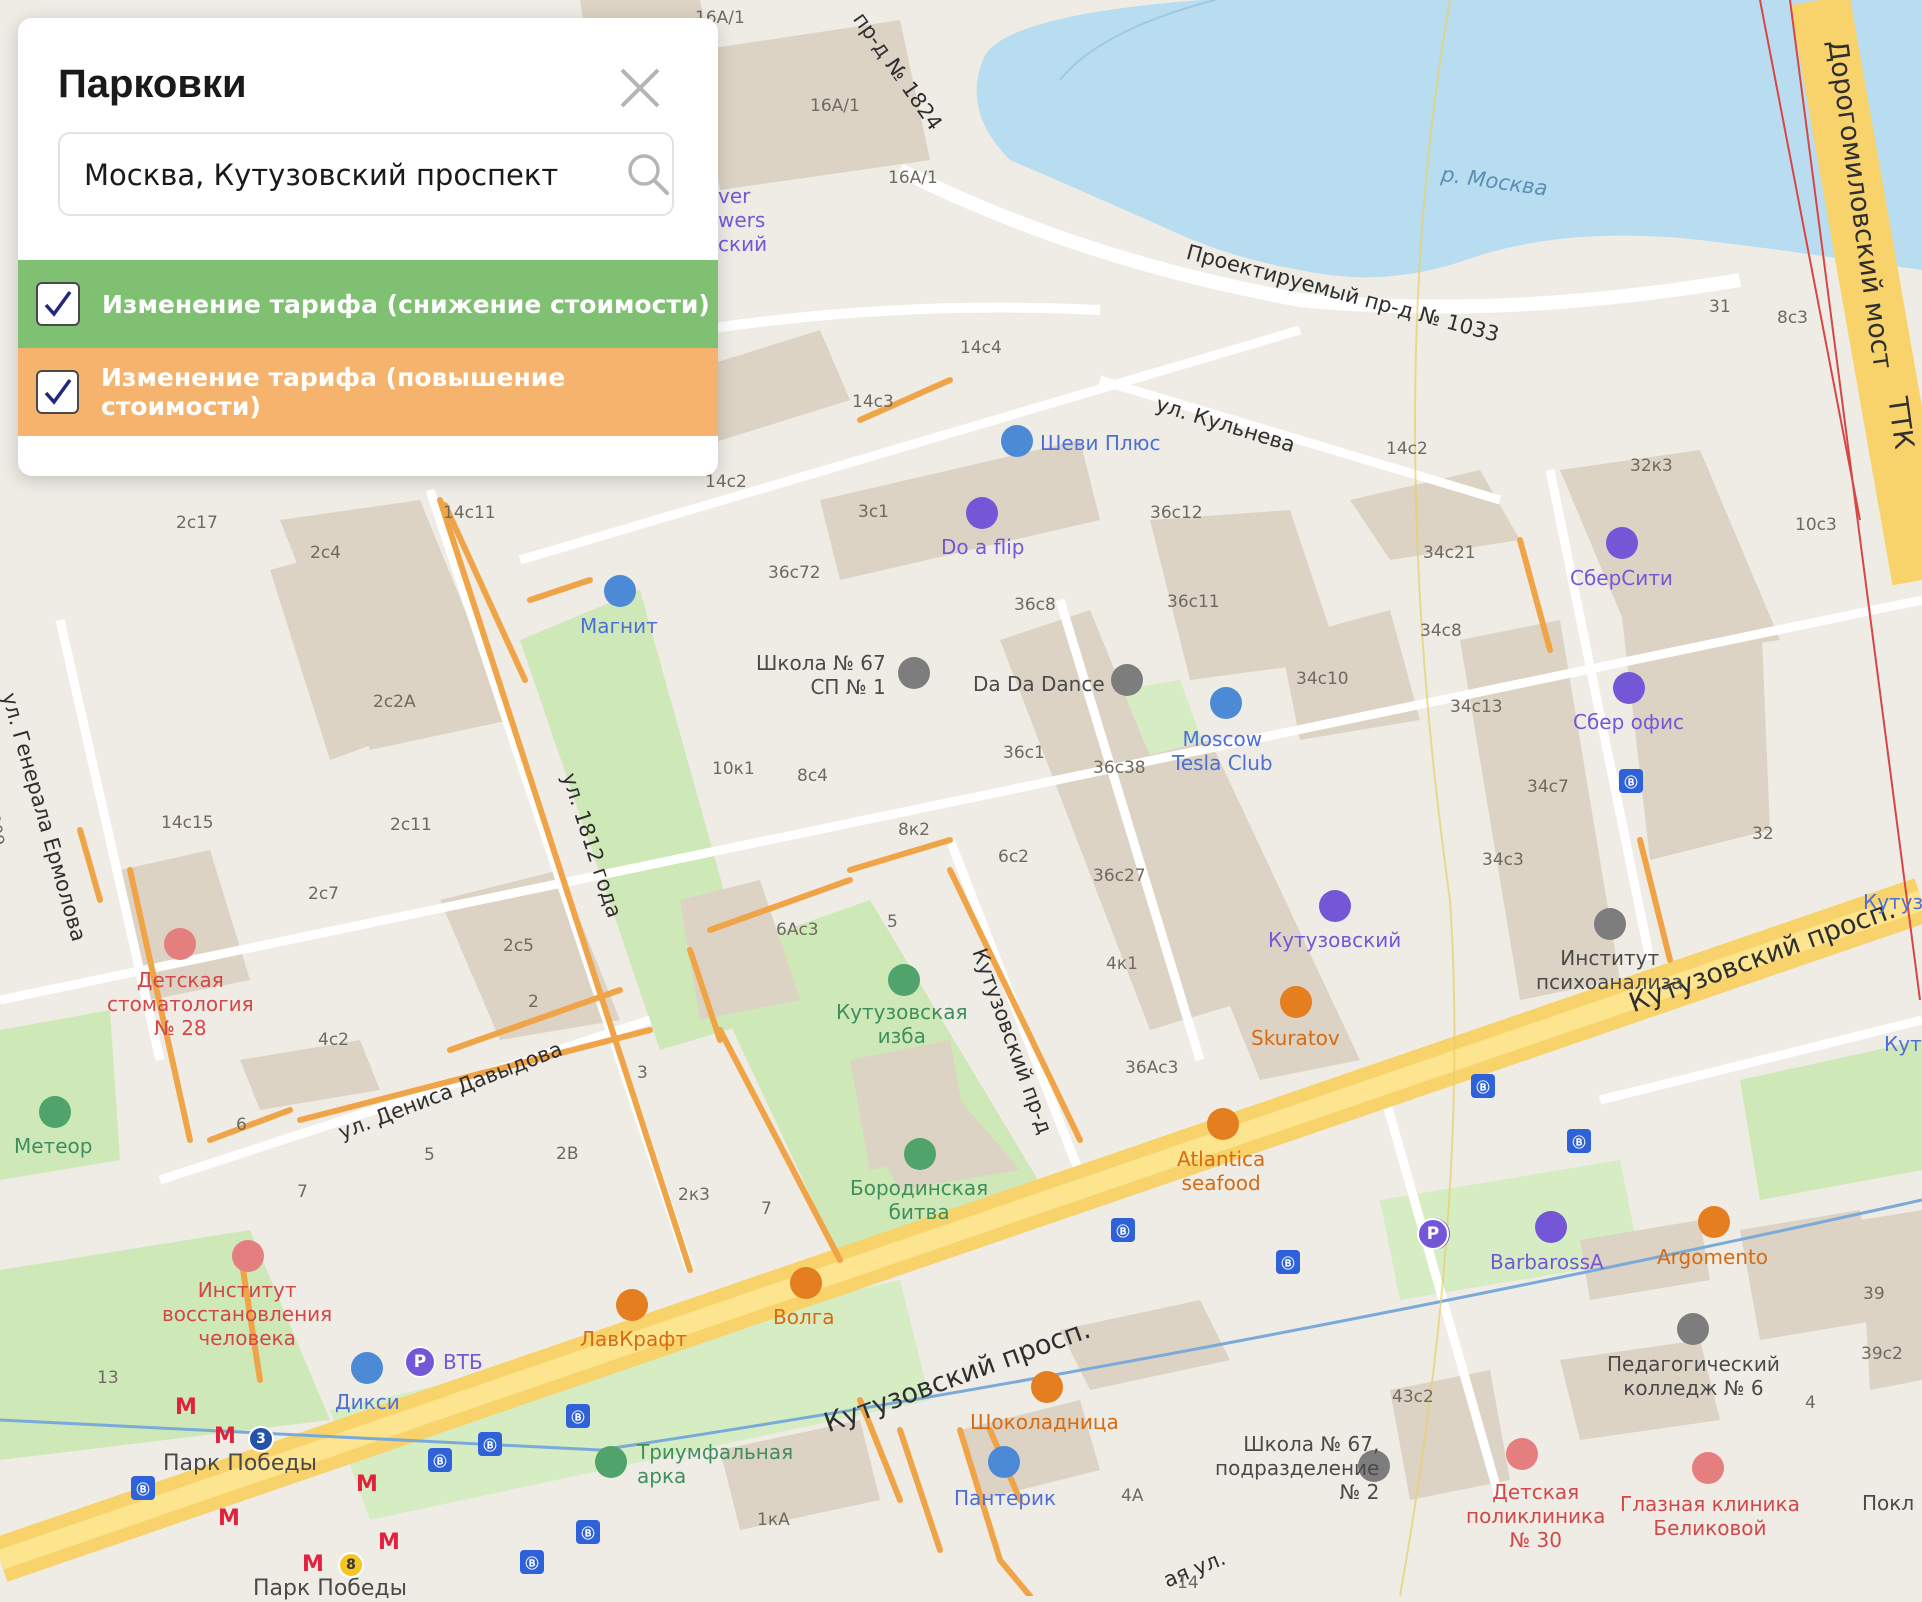  What do you see at coordinates (1609, 970) in the screenshot?
I see `poi-psychoanalysis: Институт психоанализа` at bounding box center [1609, 970].